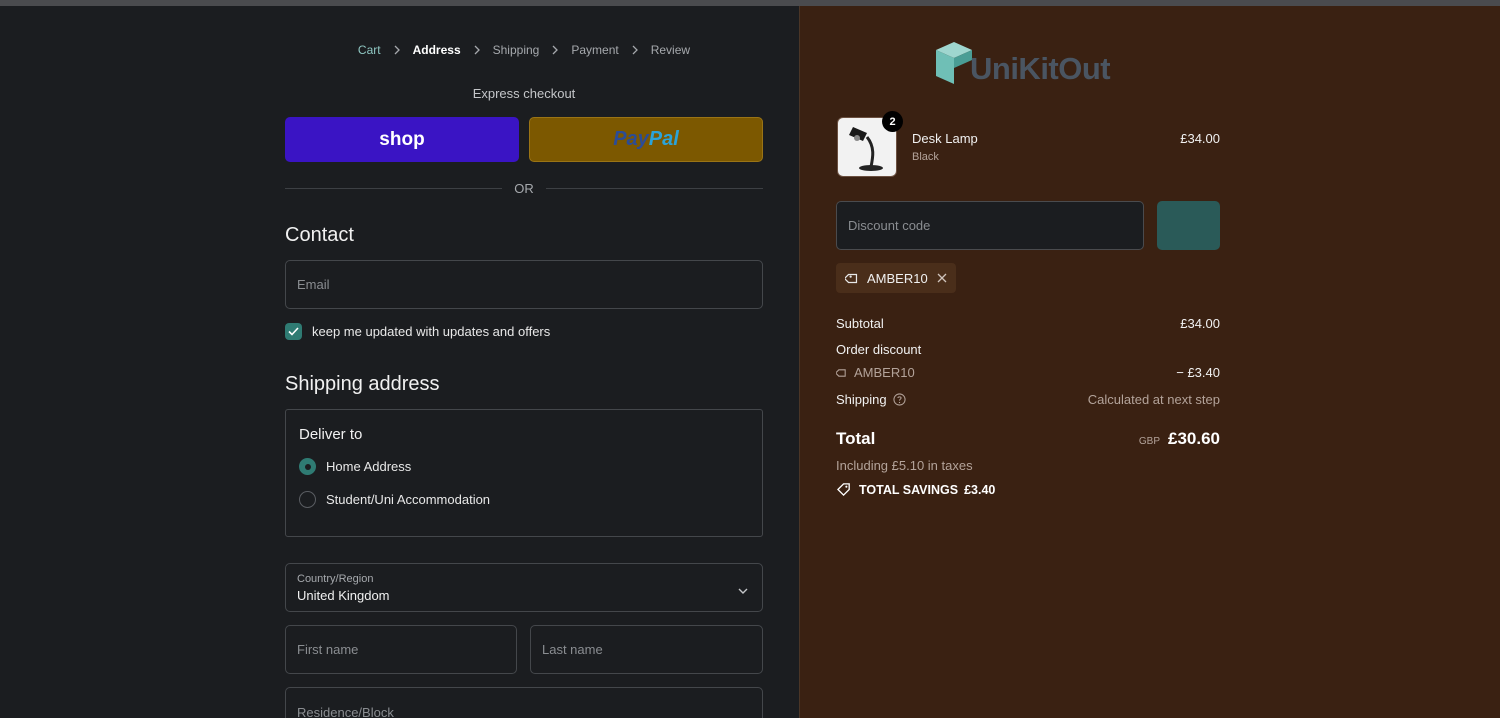 The width and height of the screenshot is (1500, 718). Describe the element at coordinates (1200, 323) in the screenshot. I see `subtotal-value: £34.00` at that location.